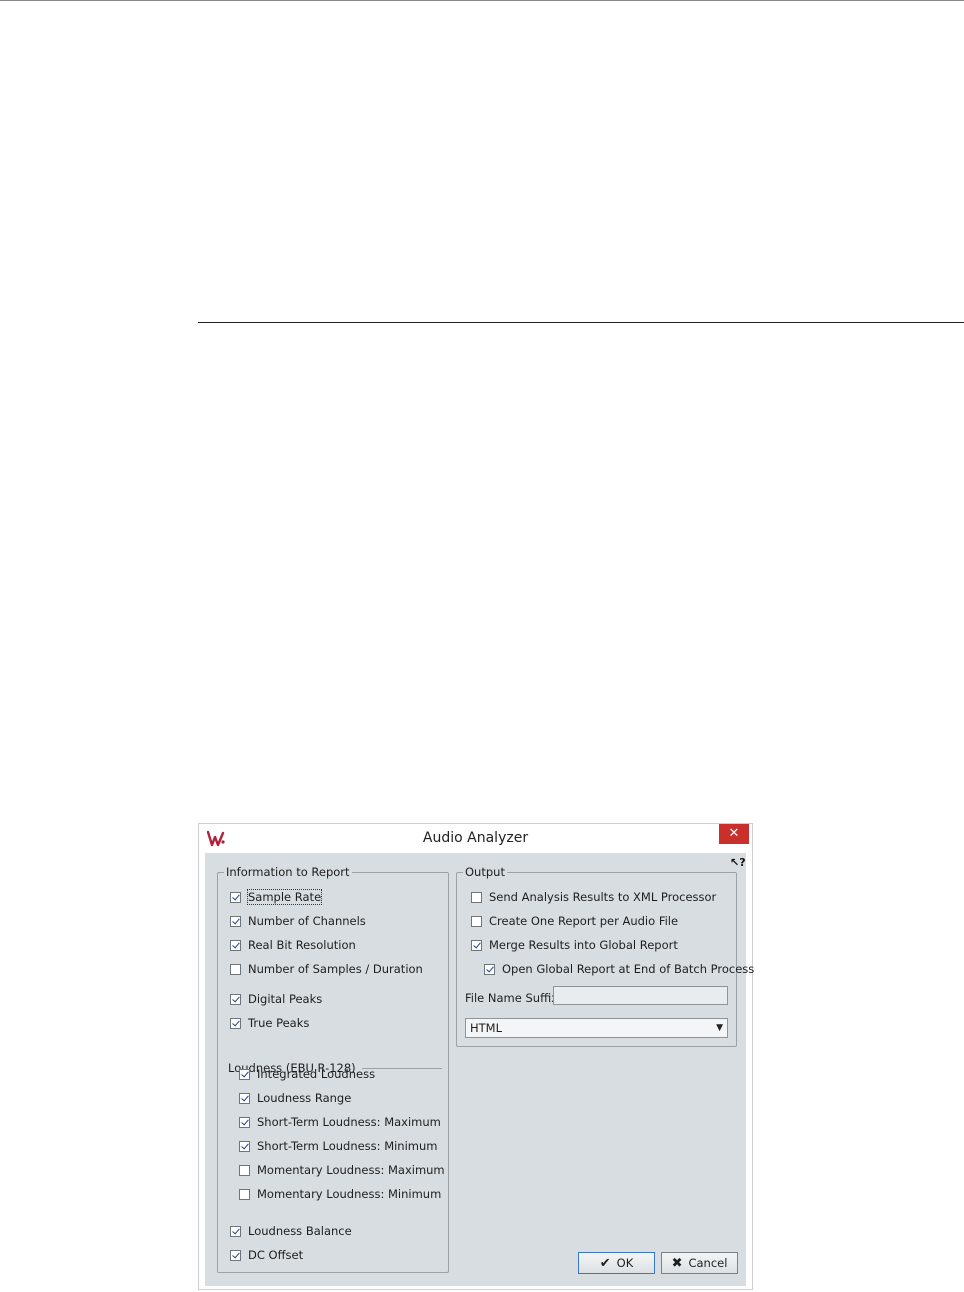 This screenshot has height=1292, width=964. Describe the element at coordinates (244, 1122) in the screenshot. I see `short-term-max-checkbox` at that location.